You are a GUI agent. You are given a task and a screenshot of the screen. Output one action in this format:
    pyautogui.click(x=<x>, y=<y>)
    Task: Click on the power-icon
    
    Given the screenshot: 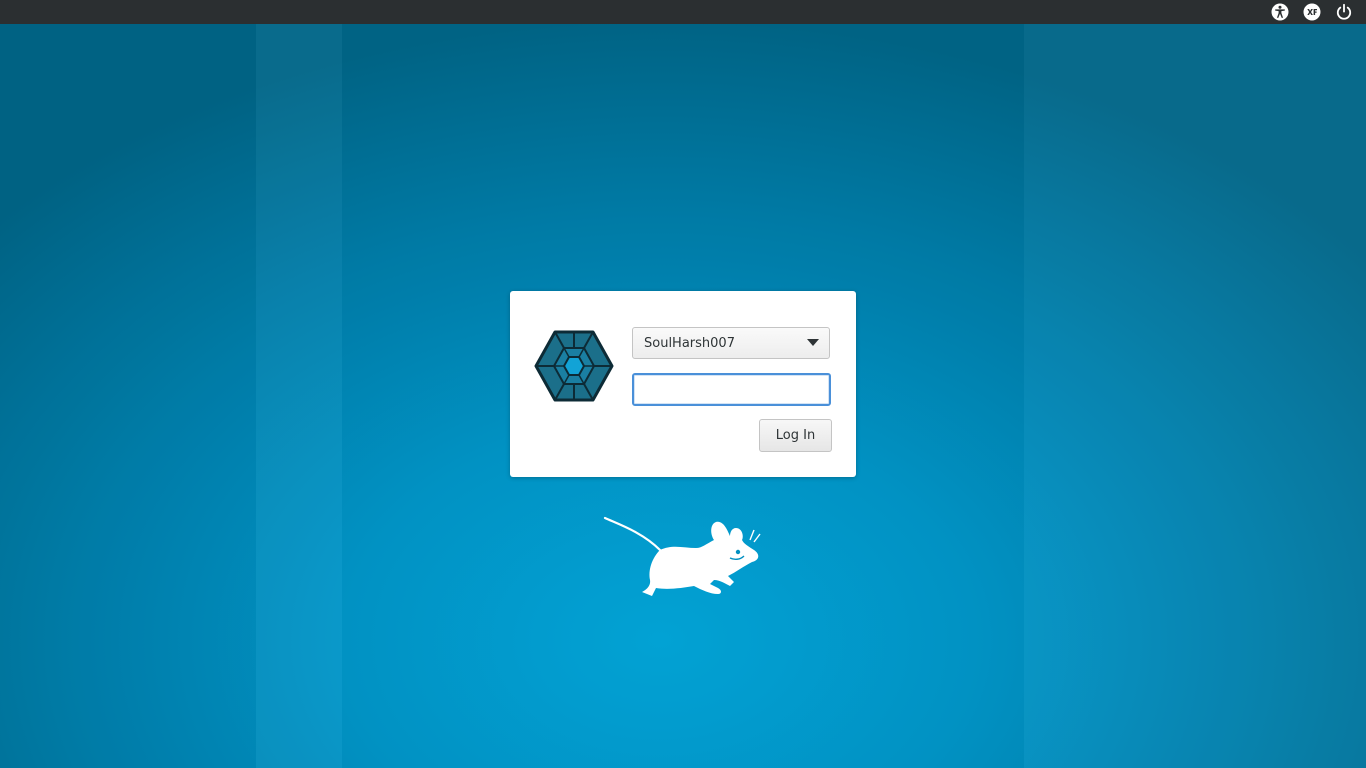 What is the action you would take?
    pyautogui.click(x=1344, y=11)
    